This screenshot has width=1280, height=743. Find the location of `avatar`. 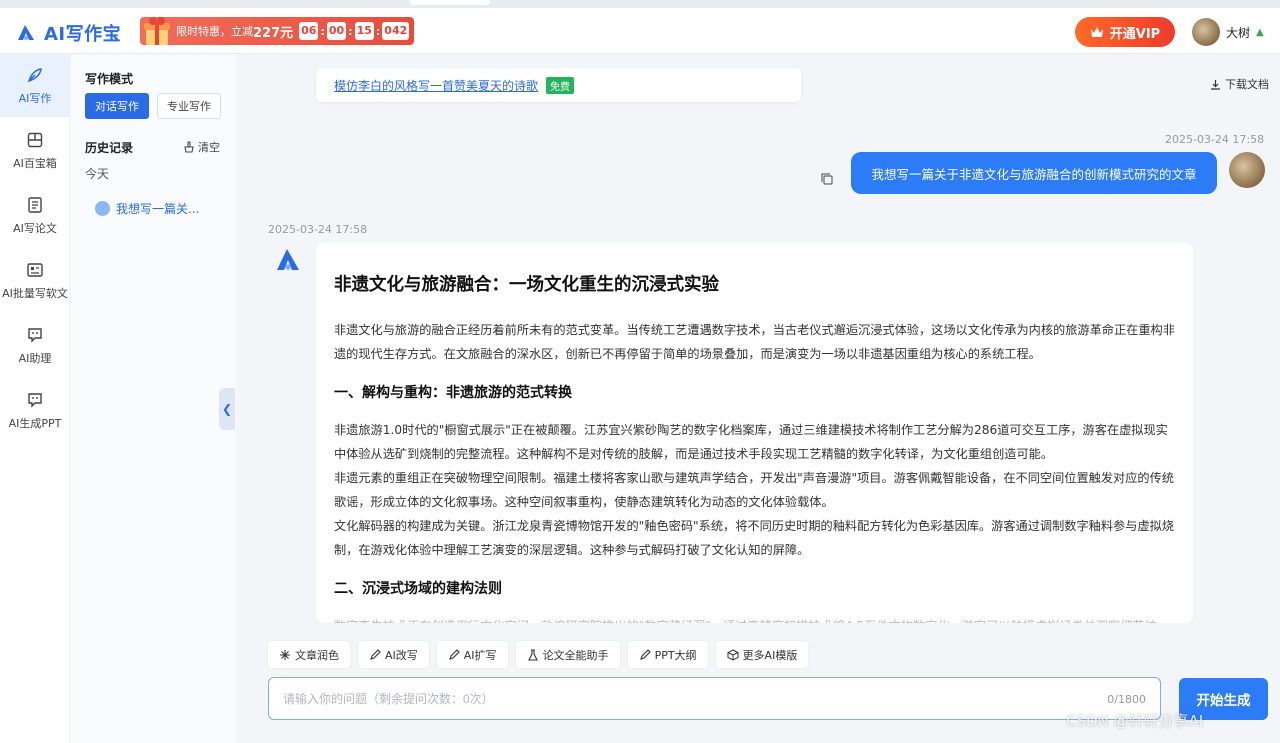

avatar is located at coordinates (1206, 32).